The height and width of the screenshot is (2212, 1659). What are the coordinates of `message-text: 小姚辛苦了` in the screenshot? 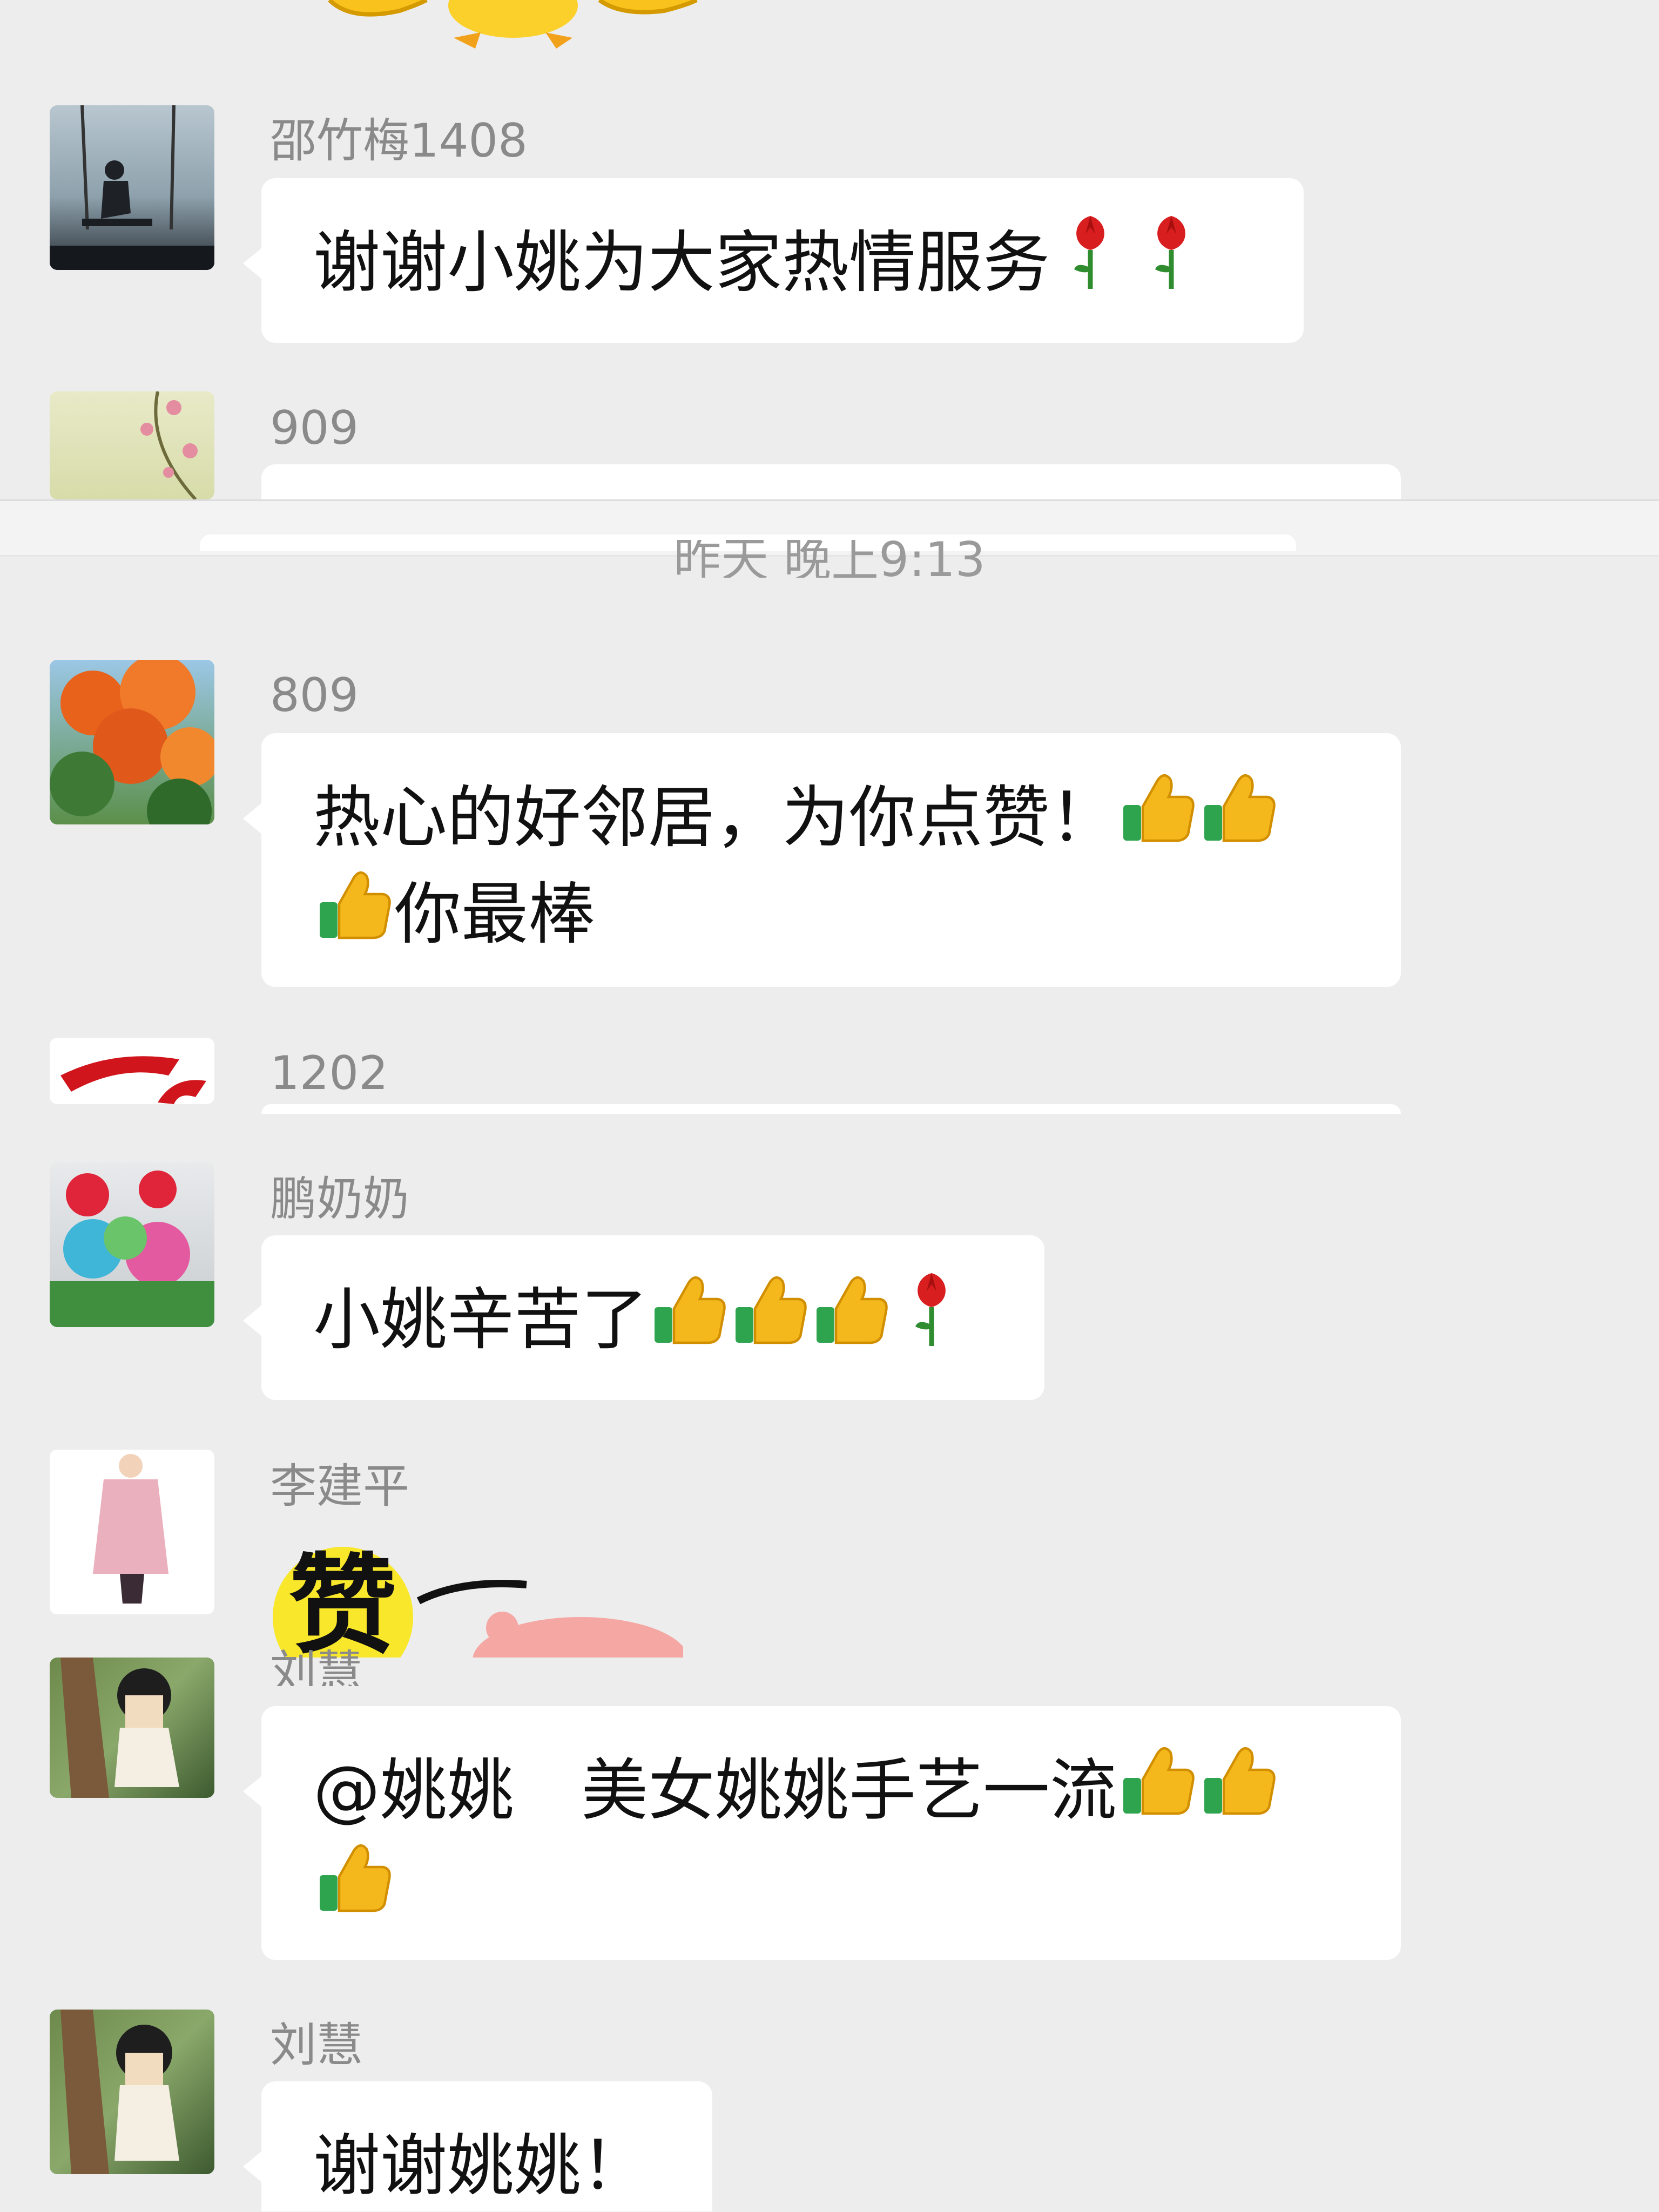 It's located at (481, 1320).